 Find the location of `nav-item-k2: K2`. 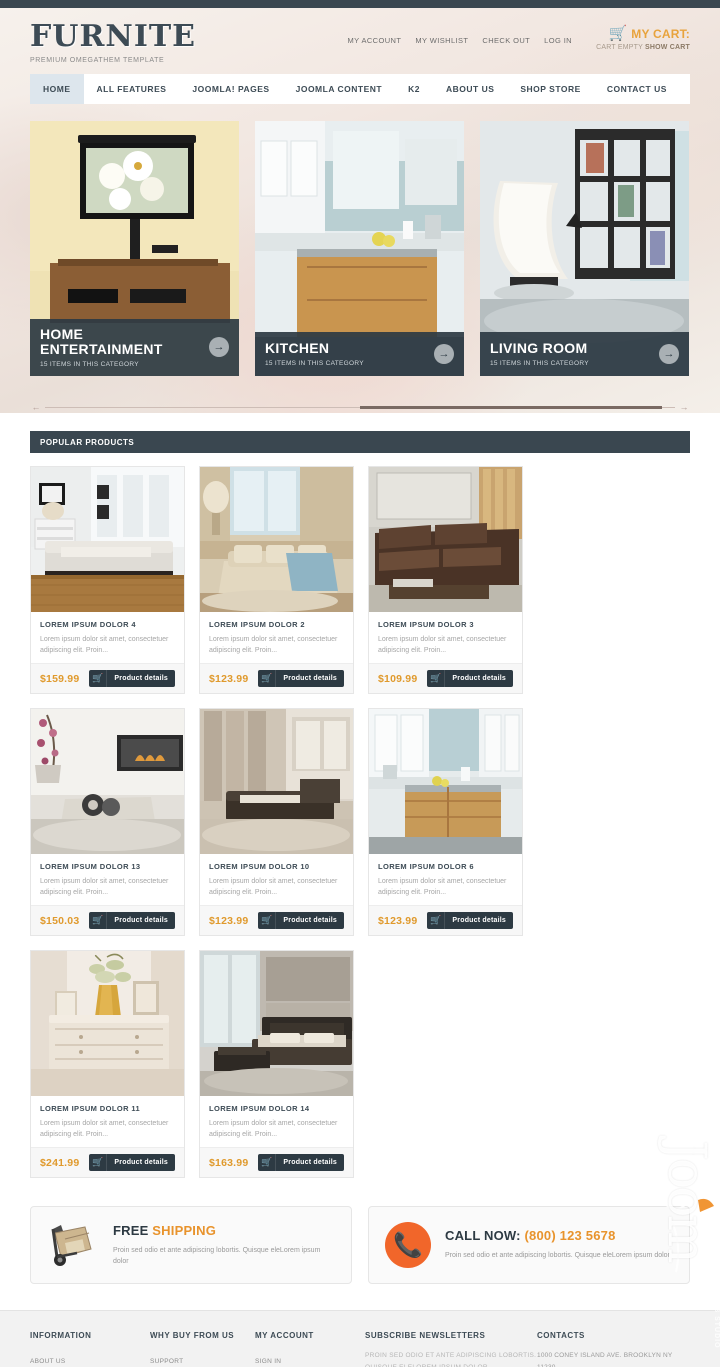

nav-item-k2: K2 is located at coordinates (414, 89).